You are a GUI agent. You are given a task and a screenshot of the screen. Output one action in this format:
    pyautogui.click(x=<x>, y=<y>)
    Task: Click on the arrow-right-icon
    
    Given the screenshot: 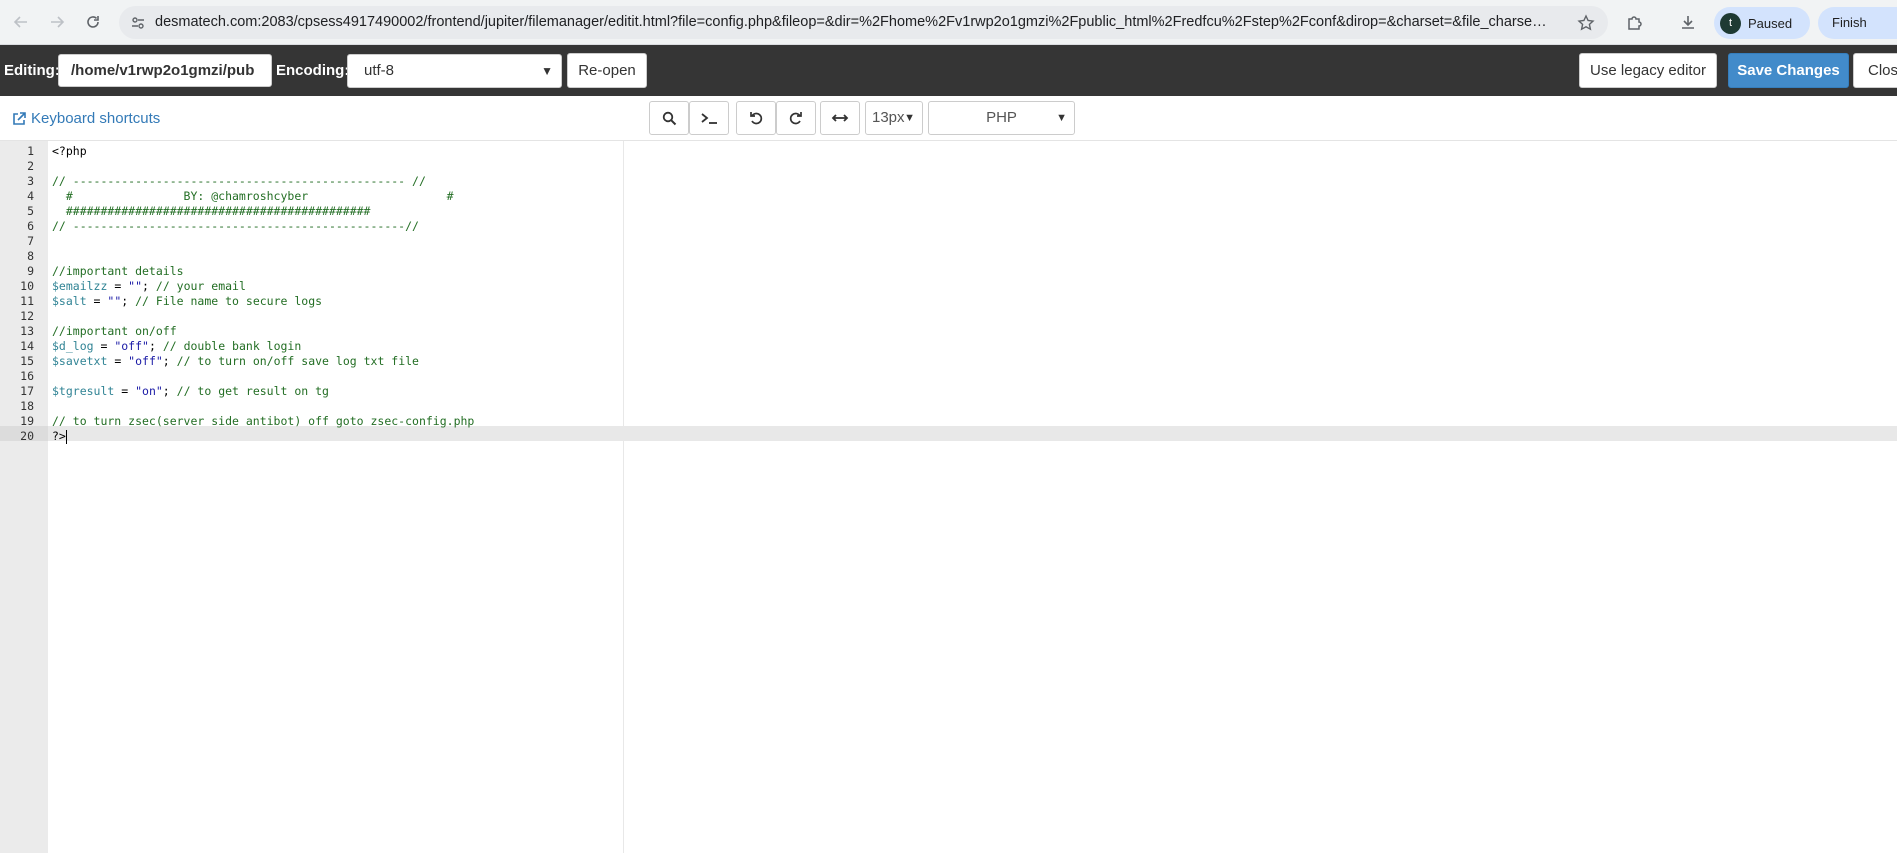 What is the action you would take?
    pyautogui.click(x=58, y=22)
    